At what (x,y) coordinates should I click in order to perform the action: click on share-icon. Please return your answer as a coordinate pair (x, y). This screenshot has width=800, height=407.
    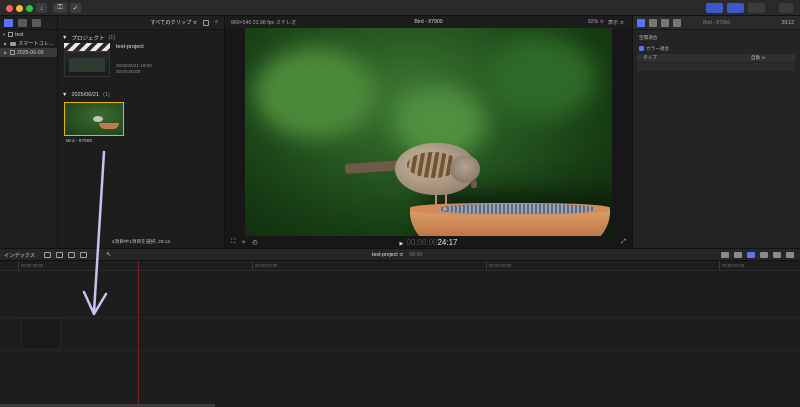
    Looking at the image, I should click on (786, 8).